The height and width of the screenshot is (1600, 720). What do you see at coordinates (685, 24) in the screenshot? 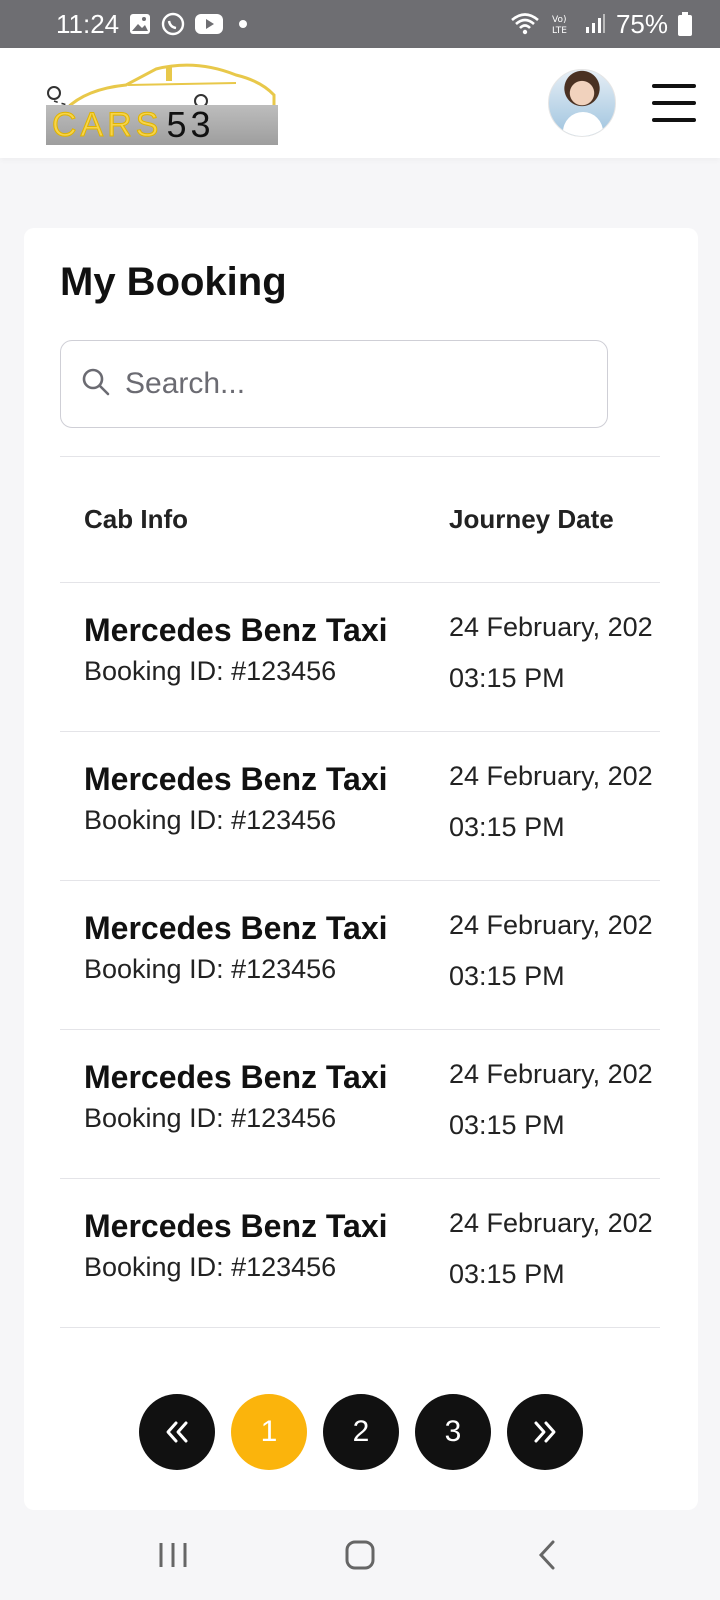
I see `battery-icon` at bounding box center [685, 24].